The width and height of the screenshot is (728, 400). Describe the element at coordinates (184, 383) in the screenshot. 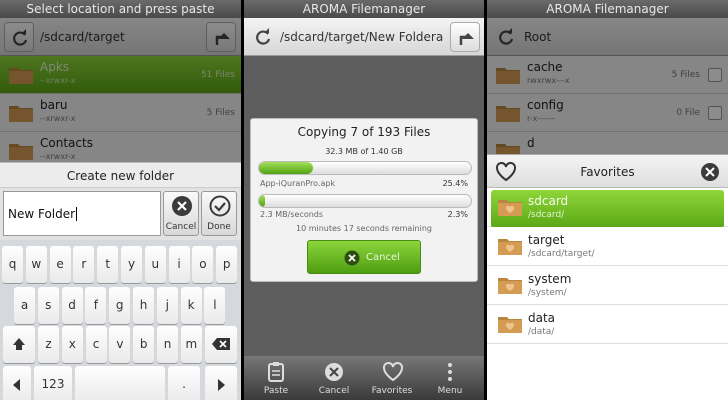

I see `key-period: .` at that location.